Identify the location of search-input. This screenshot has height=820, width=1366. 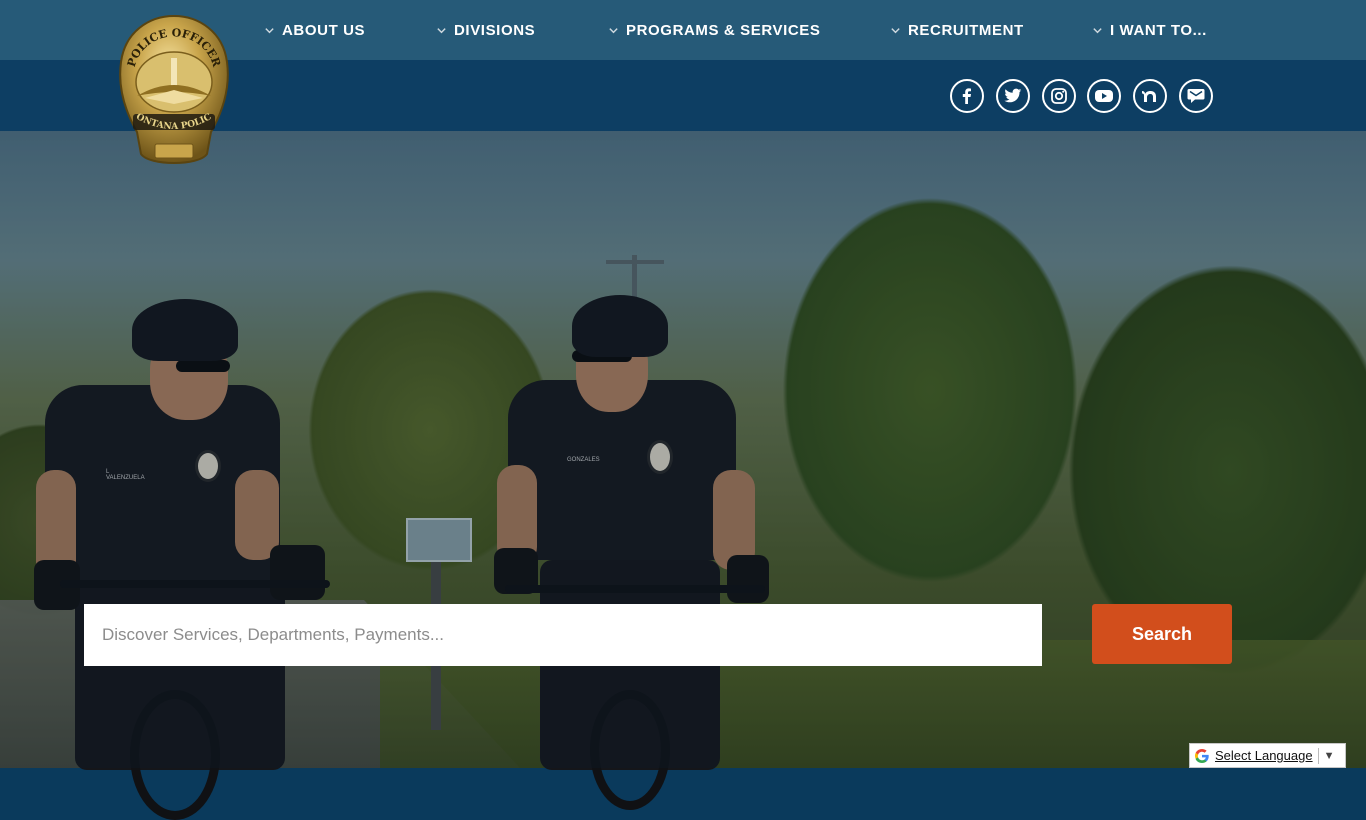
(563, 635).